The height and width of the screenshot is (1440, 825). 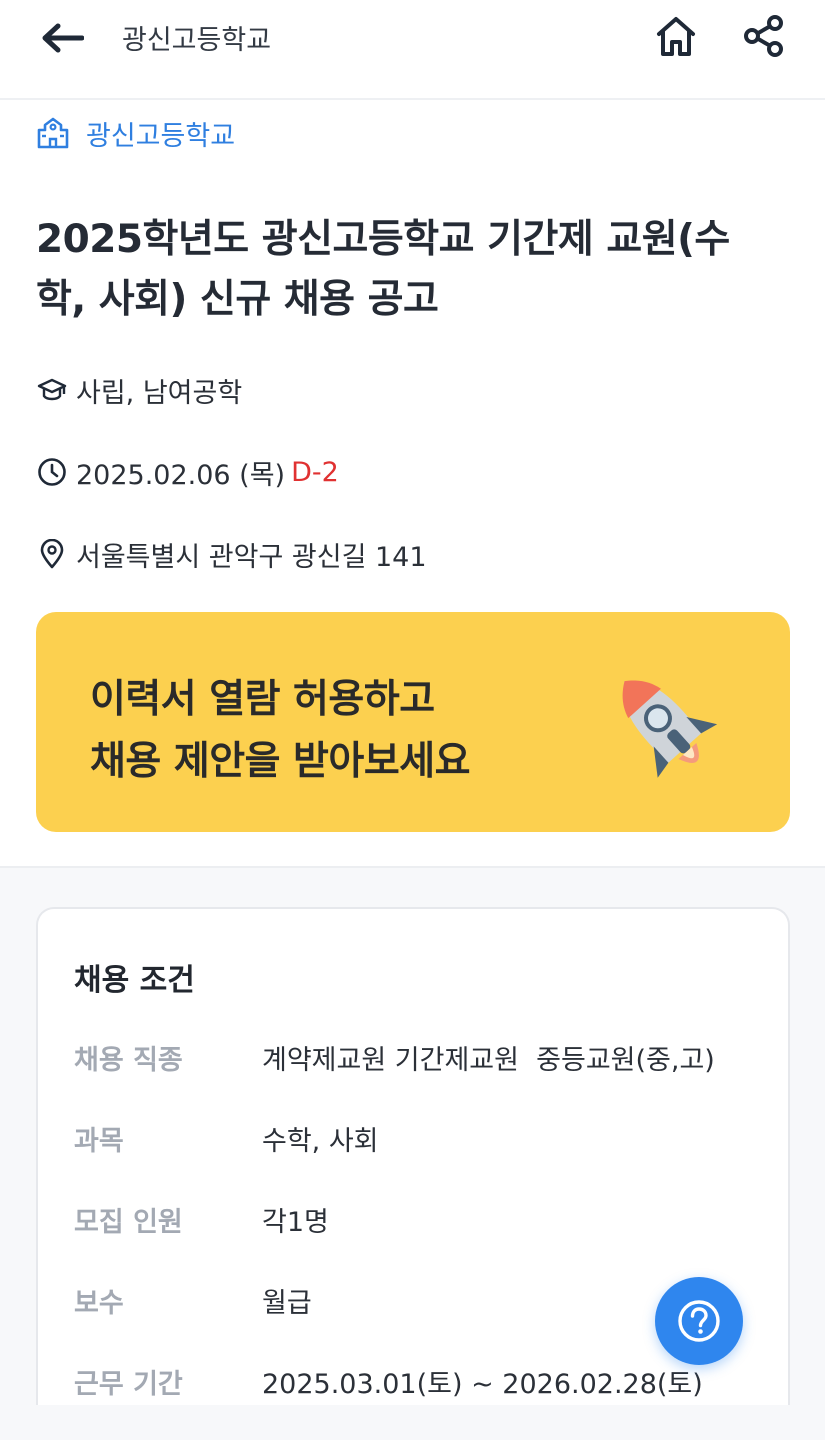 What do you see at coordinates (412, 50) in the screenshot?
I see `top-app-bar: 광신고등학교` at bounding box center [412, 50].